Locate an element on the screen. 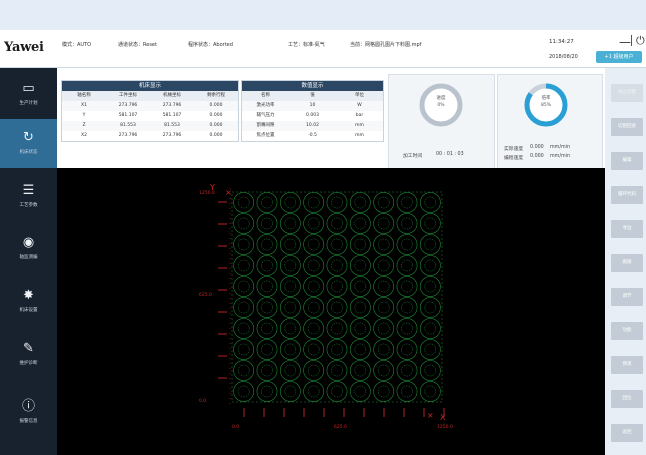 The image size is (646, 455). nav-item: ☰ 工艺参数 is located at coordinates (28, 196).